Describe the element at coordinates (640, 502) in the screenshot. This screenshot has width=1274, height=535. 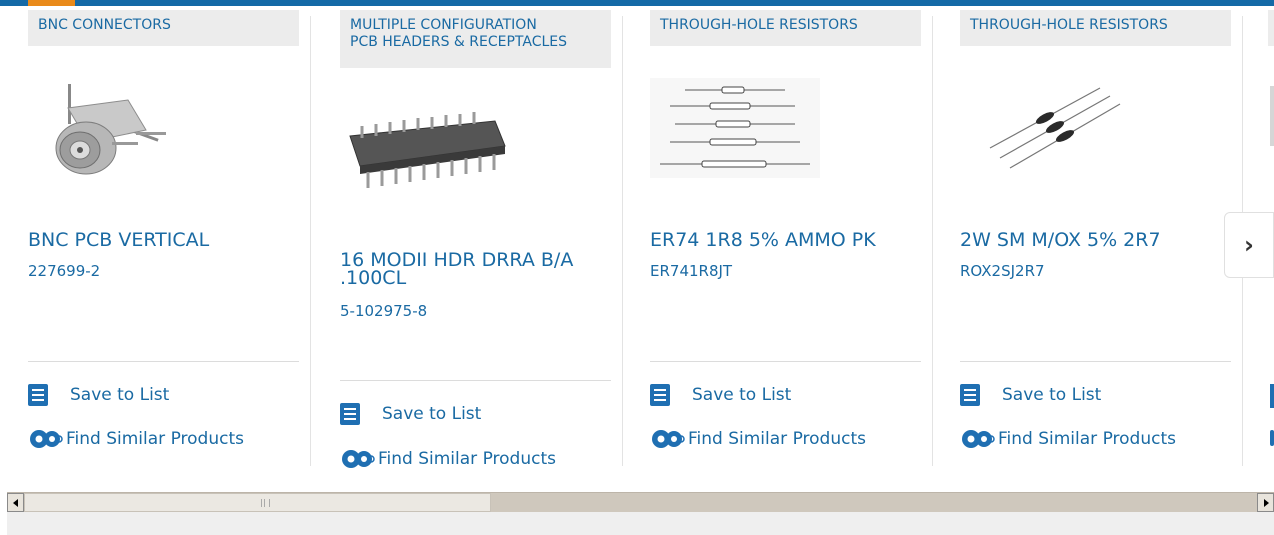
I see `horizontal-scrollbar` at that location.